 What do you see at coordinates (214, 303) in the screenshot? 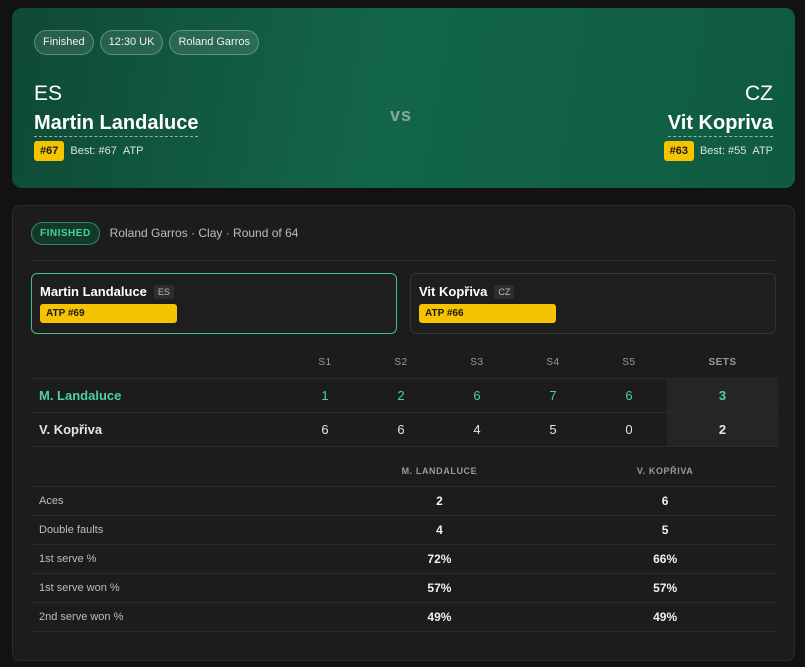
I see `player-card-landaluce: Martin Landaluce ES ATP #69` at bounding box center [214, 303].